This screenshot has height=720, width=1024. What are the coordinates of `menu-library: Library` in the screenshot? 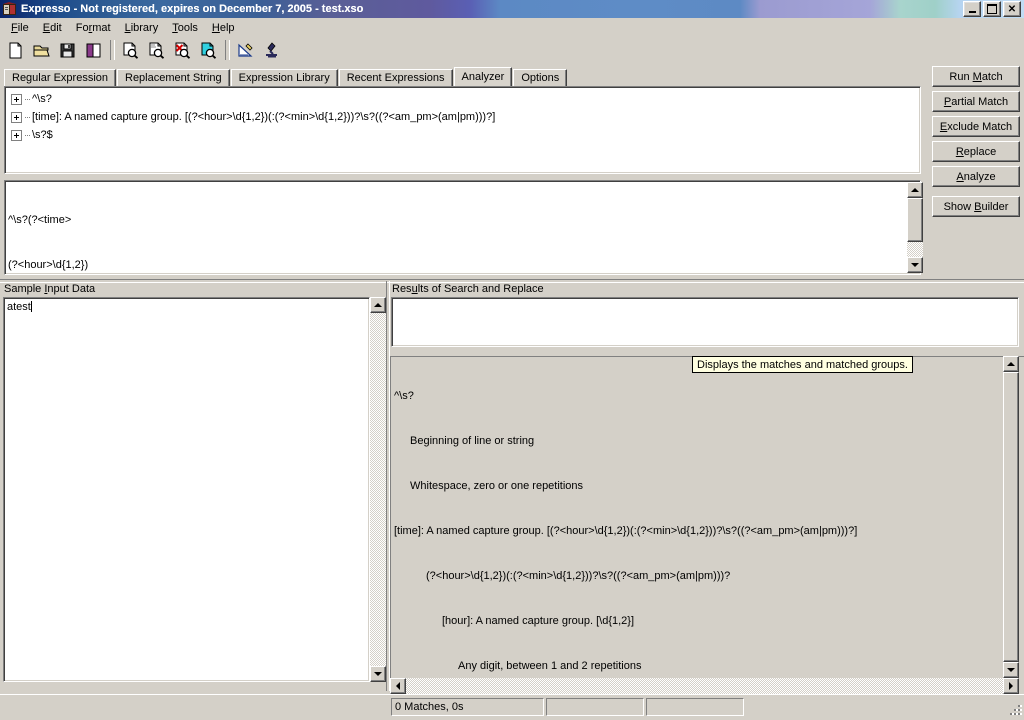 It's located at (142, 28).